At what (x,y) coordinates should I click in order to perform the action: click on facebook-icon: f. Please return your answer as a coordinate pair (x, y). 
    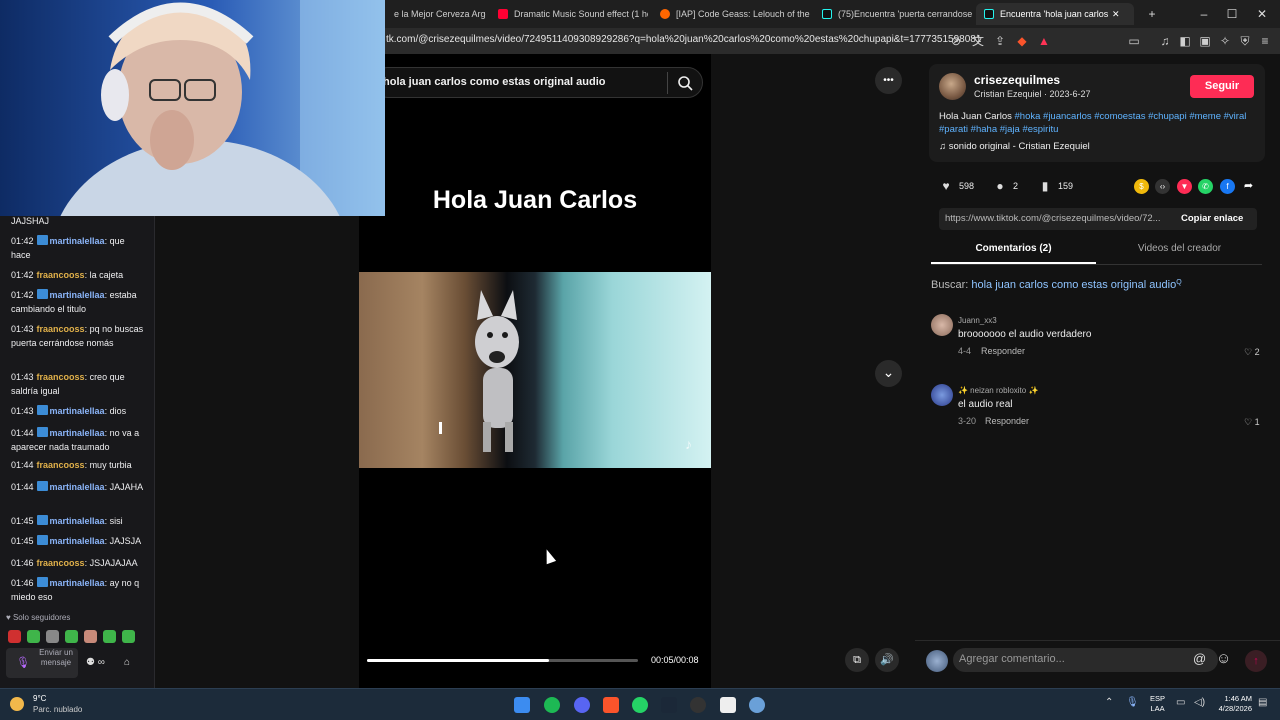
    Looking at the image, I should click on (1227, 186).